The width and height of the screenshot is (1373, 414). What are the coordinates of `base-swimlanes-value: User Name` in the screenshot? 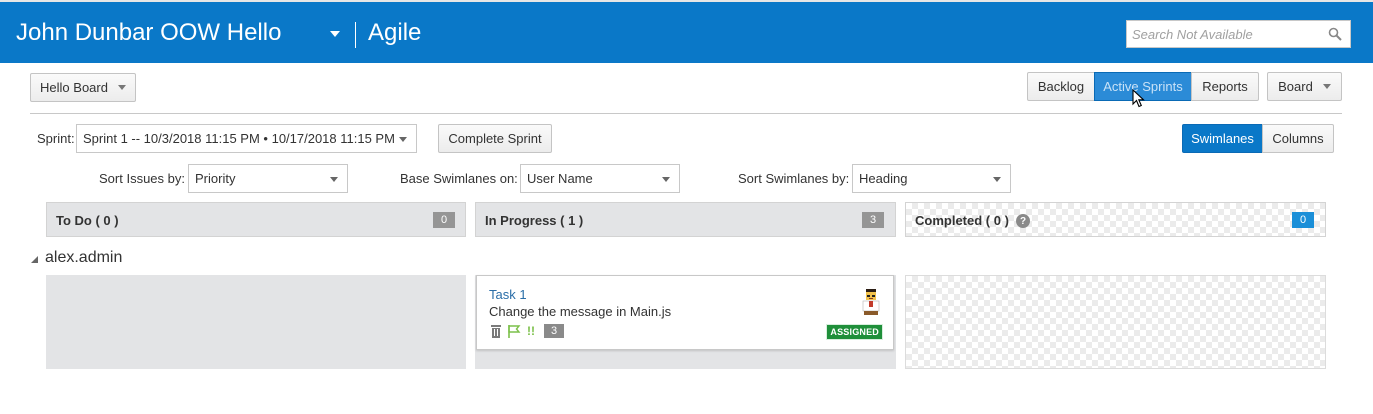 It's located at (560, 178).